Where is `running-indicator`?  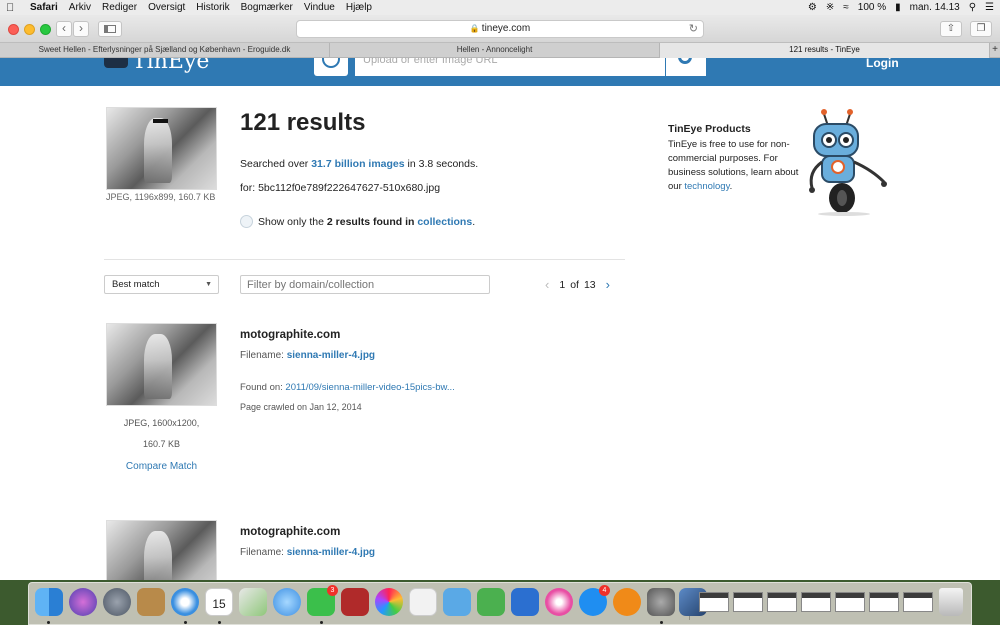
running-indicator is located at coordinates (185, 622).